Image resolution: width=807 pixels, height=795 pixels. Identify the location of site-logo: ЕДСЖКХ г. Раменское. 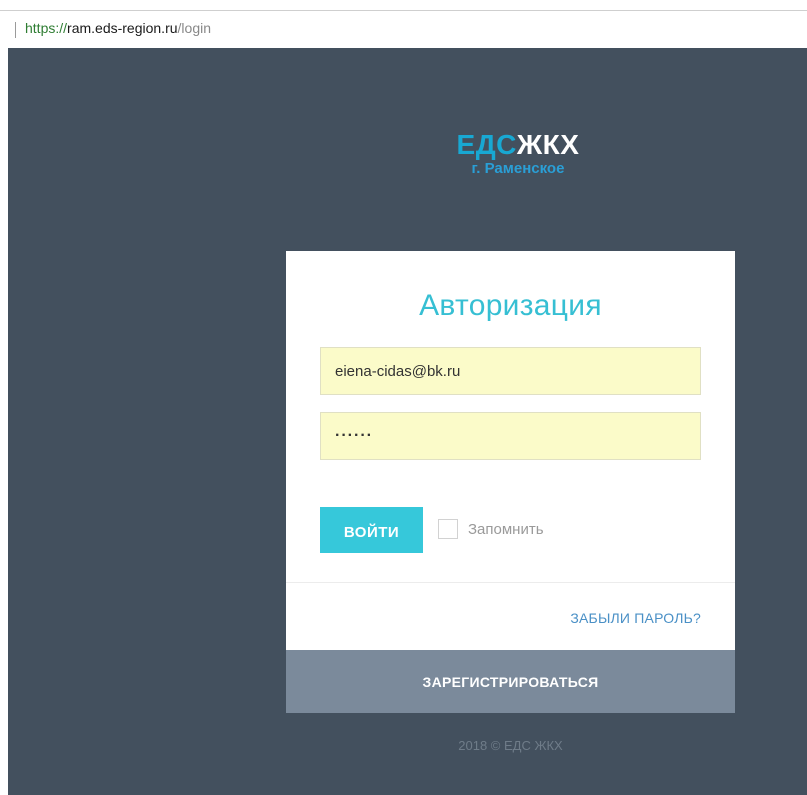
(518, 154).